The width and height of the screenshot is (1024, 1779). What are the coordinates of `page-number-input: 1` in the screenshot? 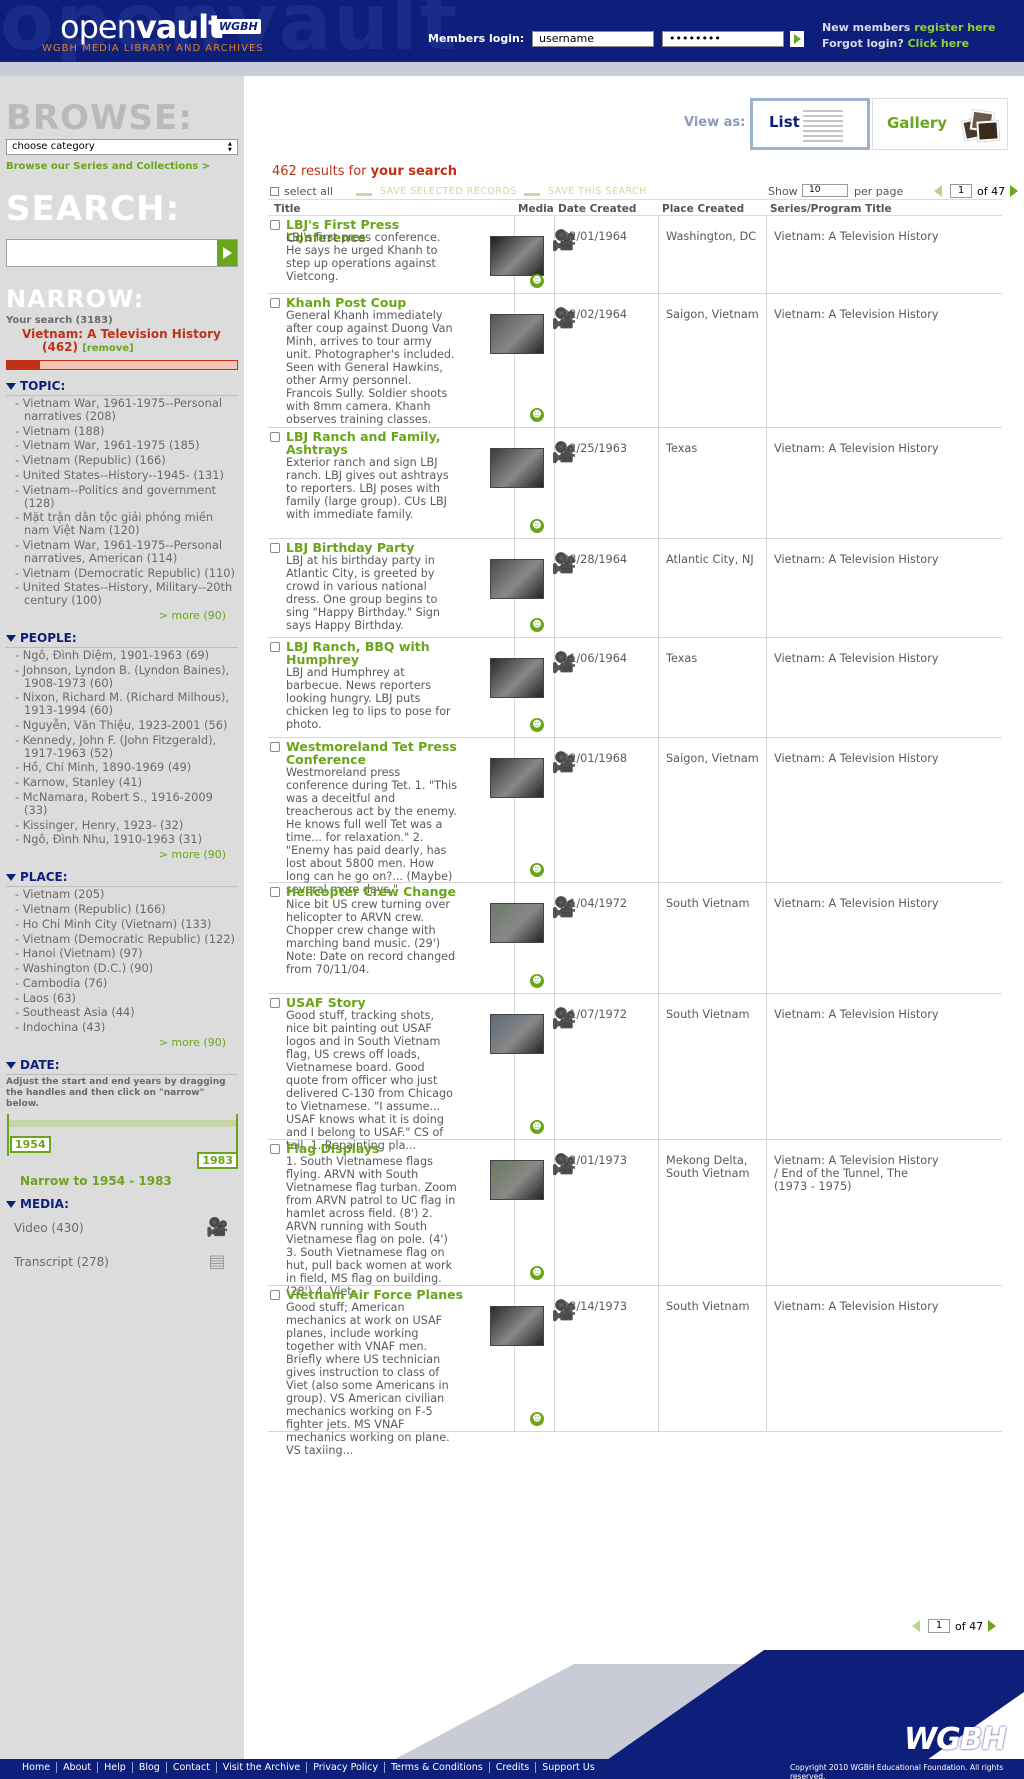 It's located at (939, 1626).